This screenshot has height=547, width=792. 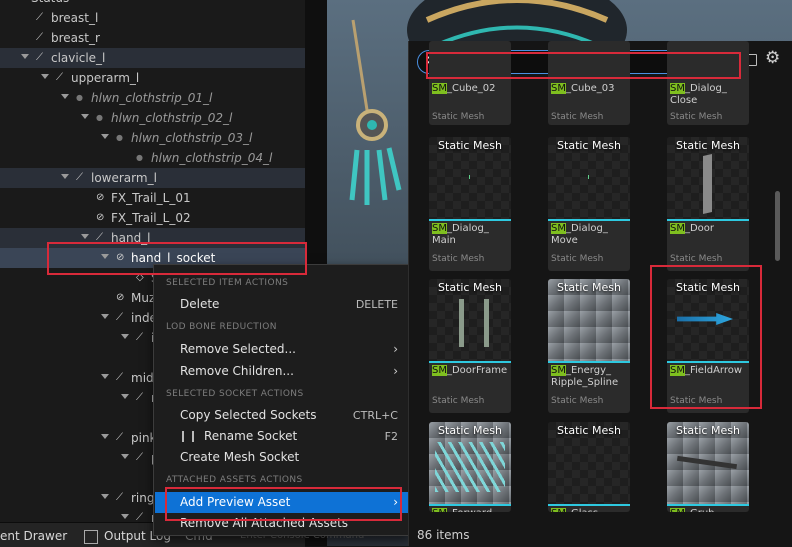 I want to click on asset-name-rest: _Door, so click(x=699, y=228).